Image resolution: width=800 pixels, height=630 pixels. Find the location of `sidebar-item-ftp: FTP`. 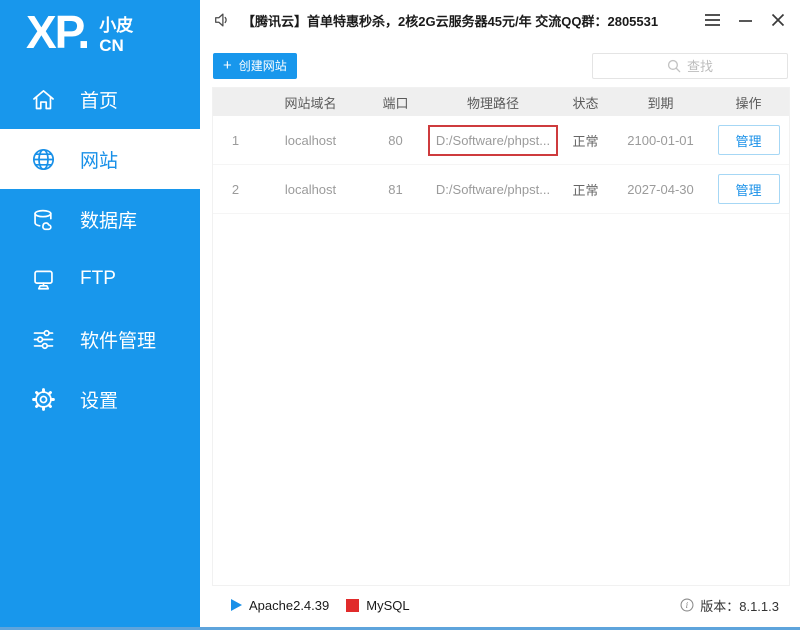

sidebar-item-ftp: FTP is located at coordinates (100, 279).